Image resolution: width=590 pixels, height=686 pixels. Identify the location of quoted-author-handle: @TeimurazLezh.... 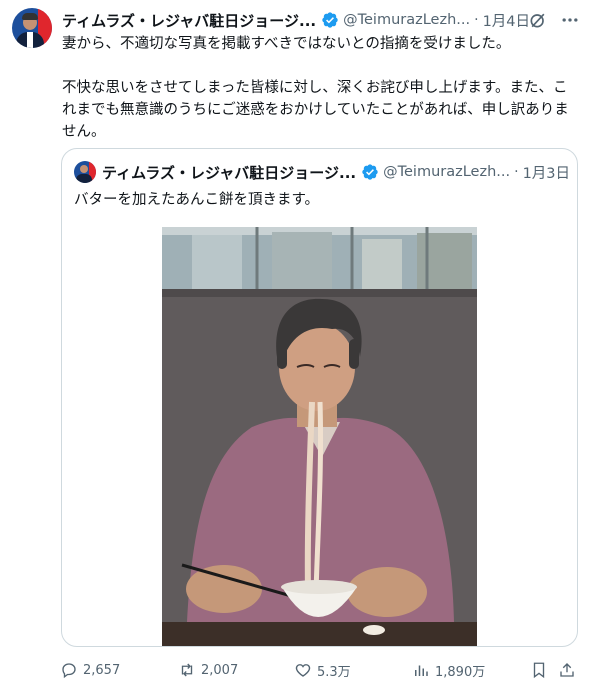
(446, 172).